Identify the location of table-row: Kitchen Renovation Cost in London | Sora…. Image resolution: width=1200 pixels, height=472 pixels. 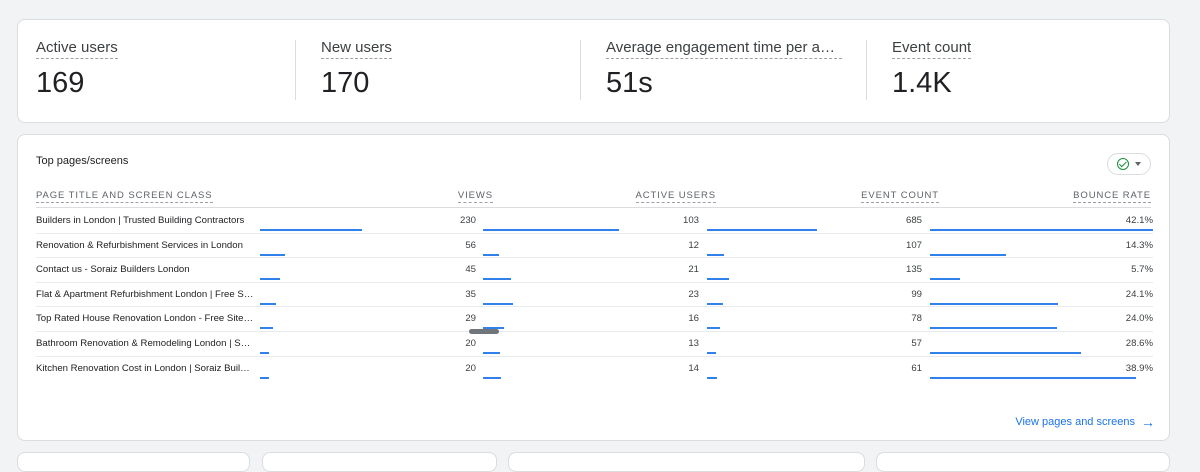
(594, 369).